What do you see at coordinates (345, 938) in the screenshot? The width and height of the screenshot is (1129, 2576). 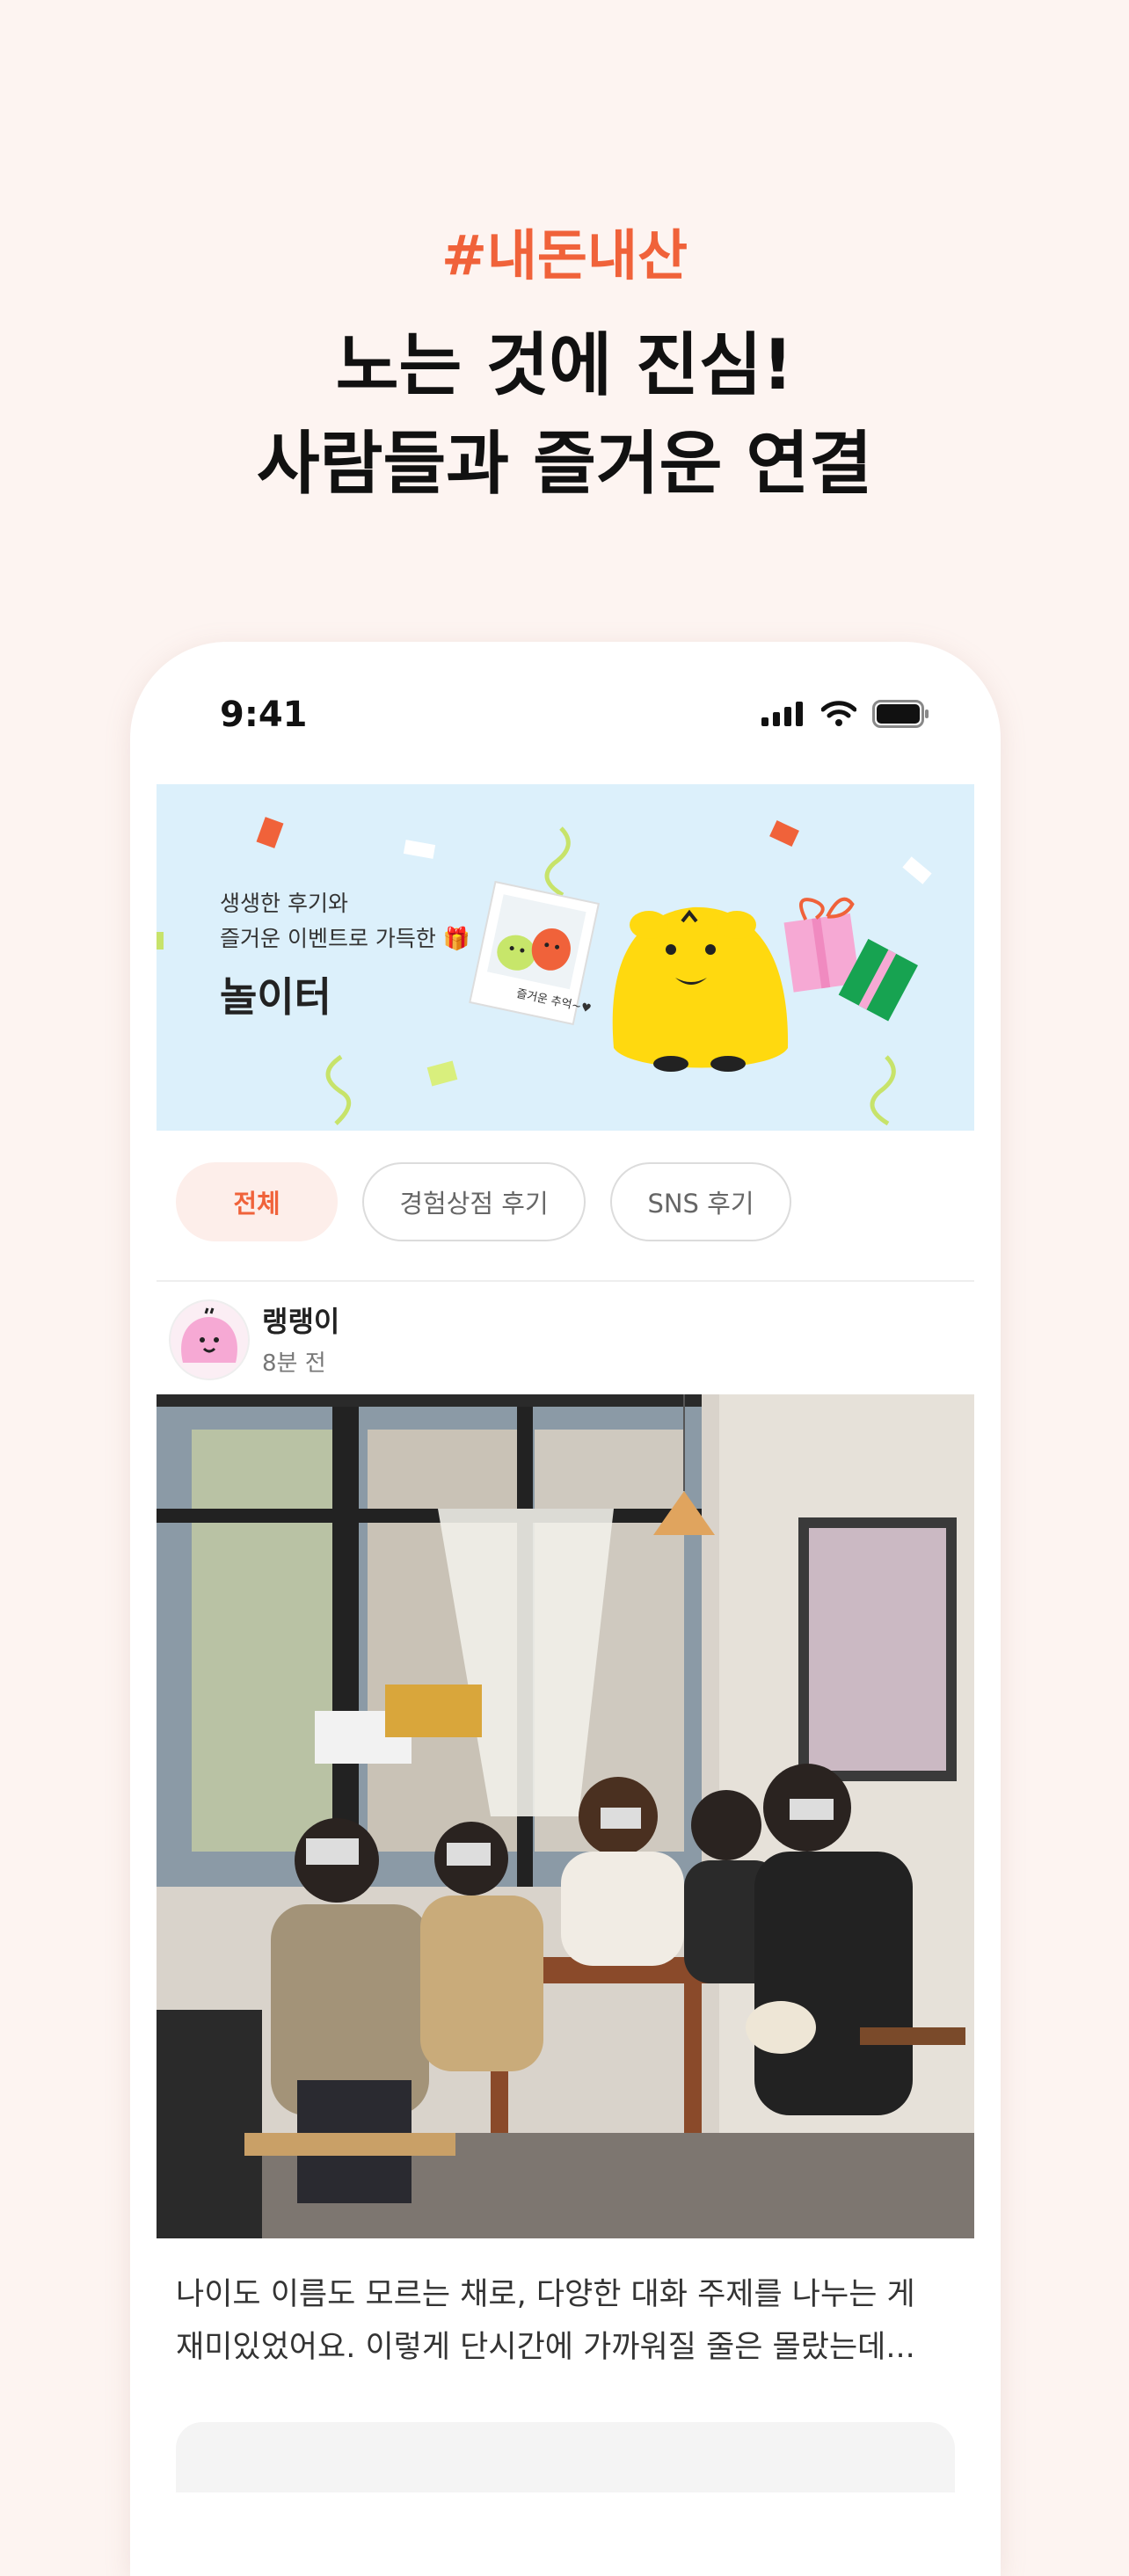 I see `banner-subtitle-line-2: 즐거운 이벤트로 가득한 🎁` at bounding box center [345, 938].